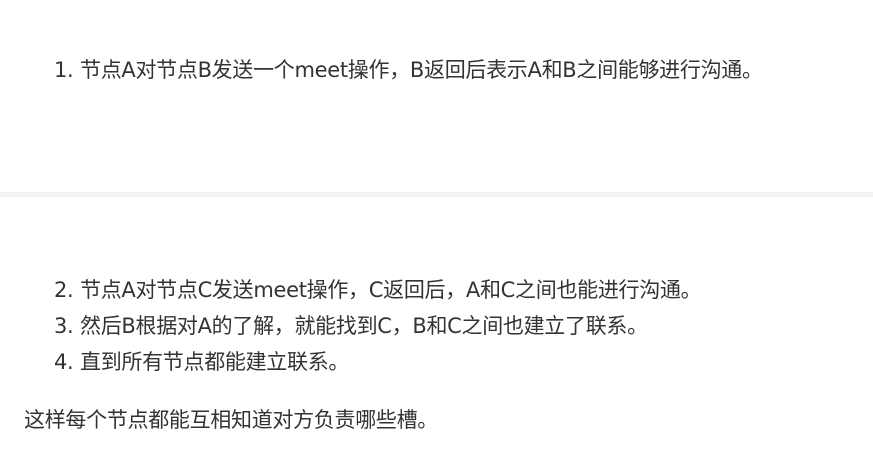 The height and width of the screenshot is (454, 873). I want to click on list-item-number: 1., so click(64, 70).